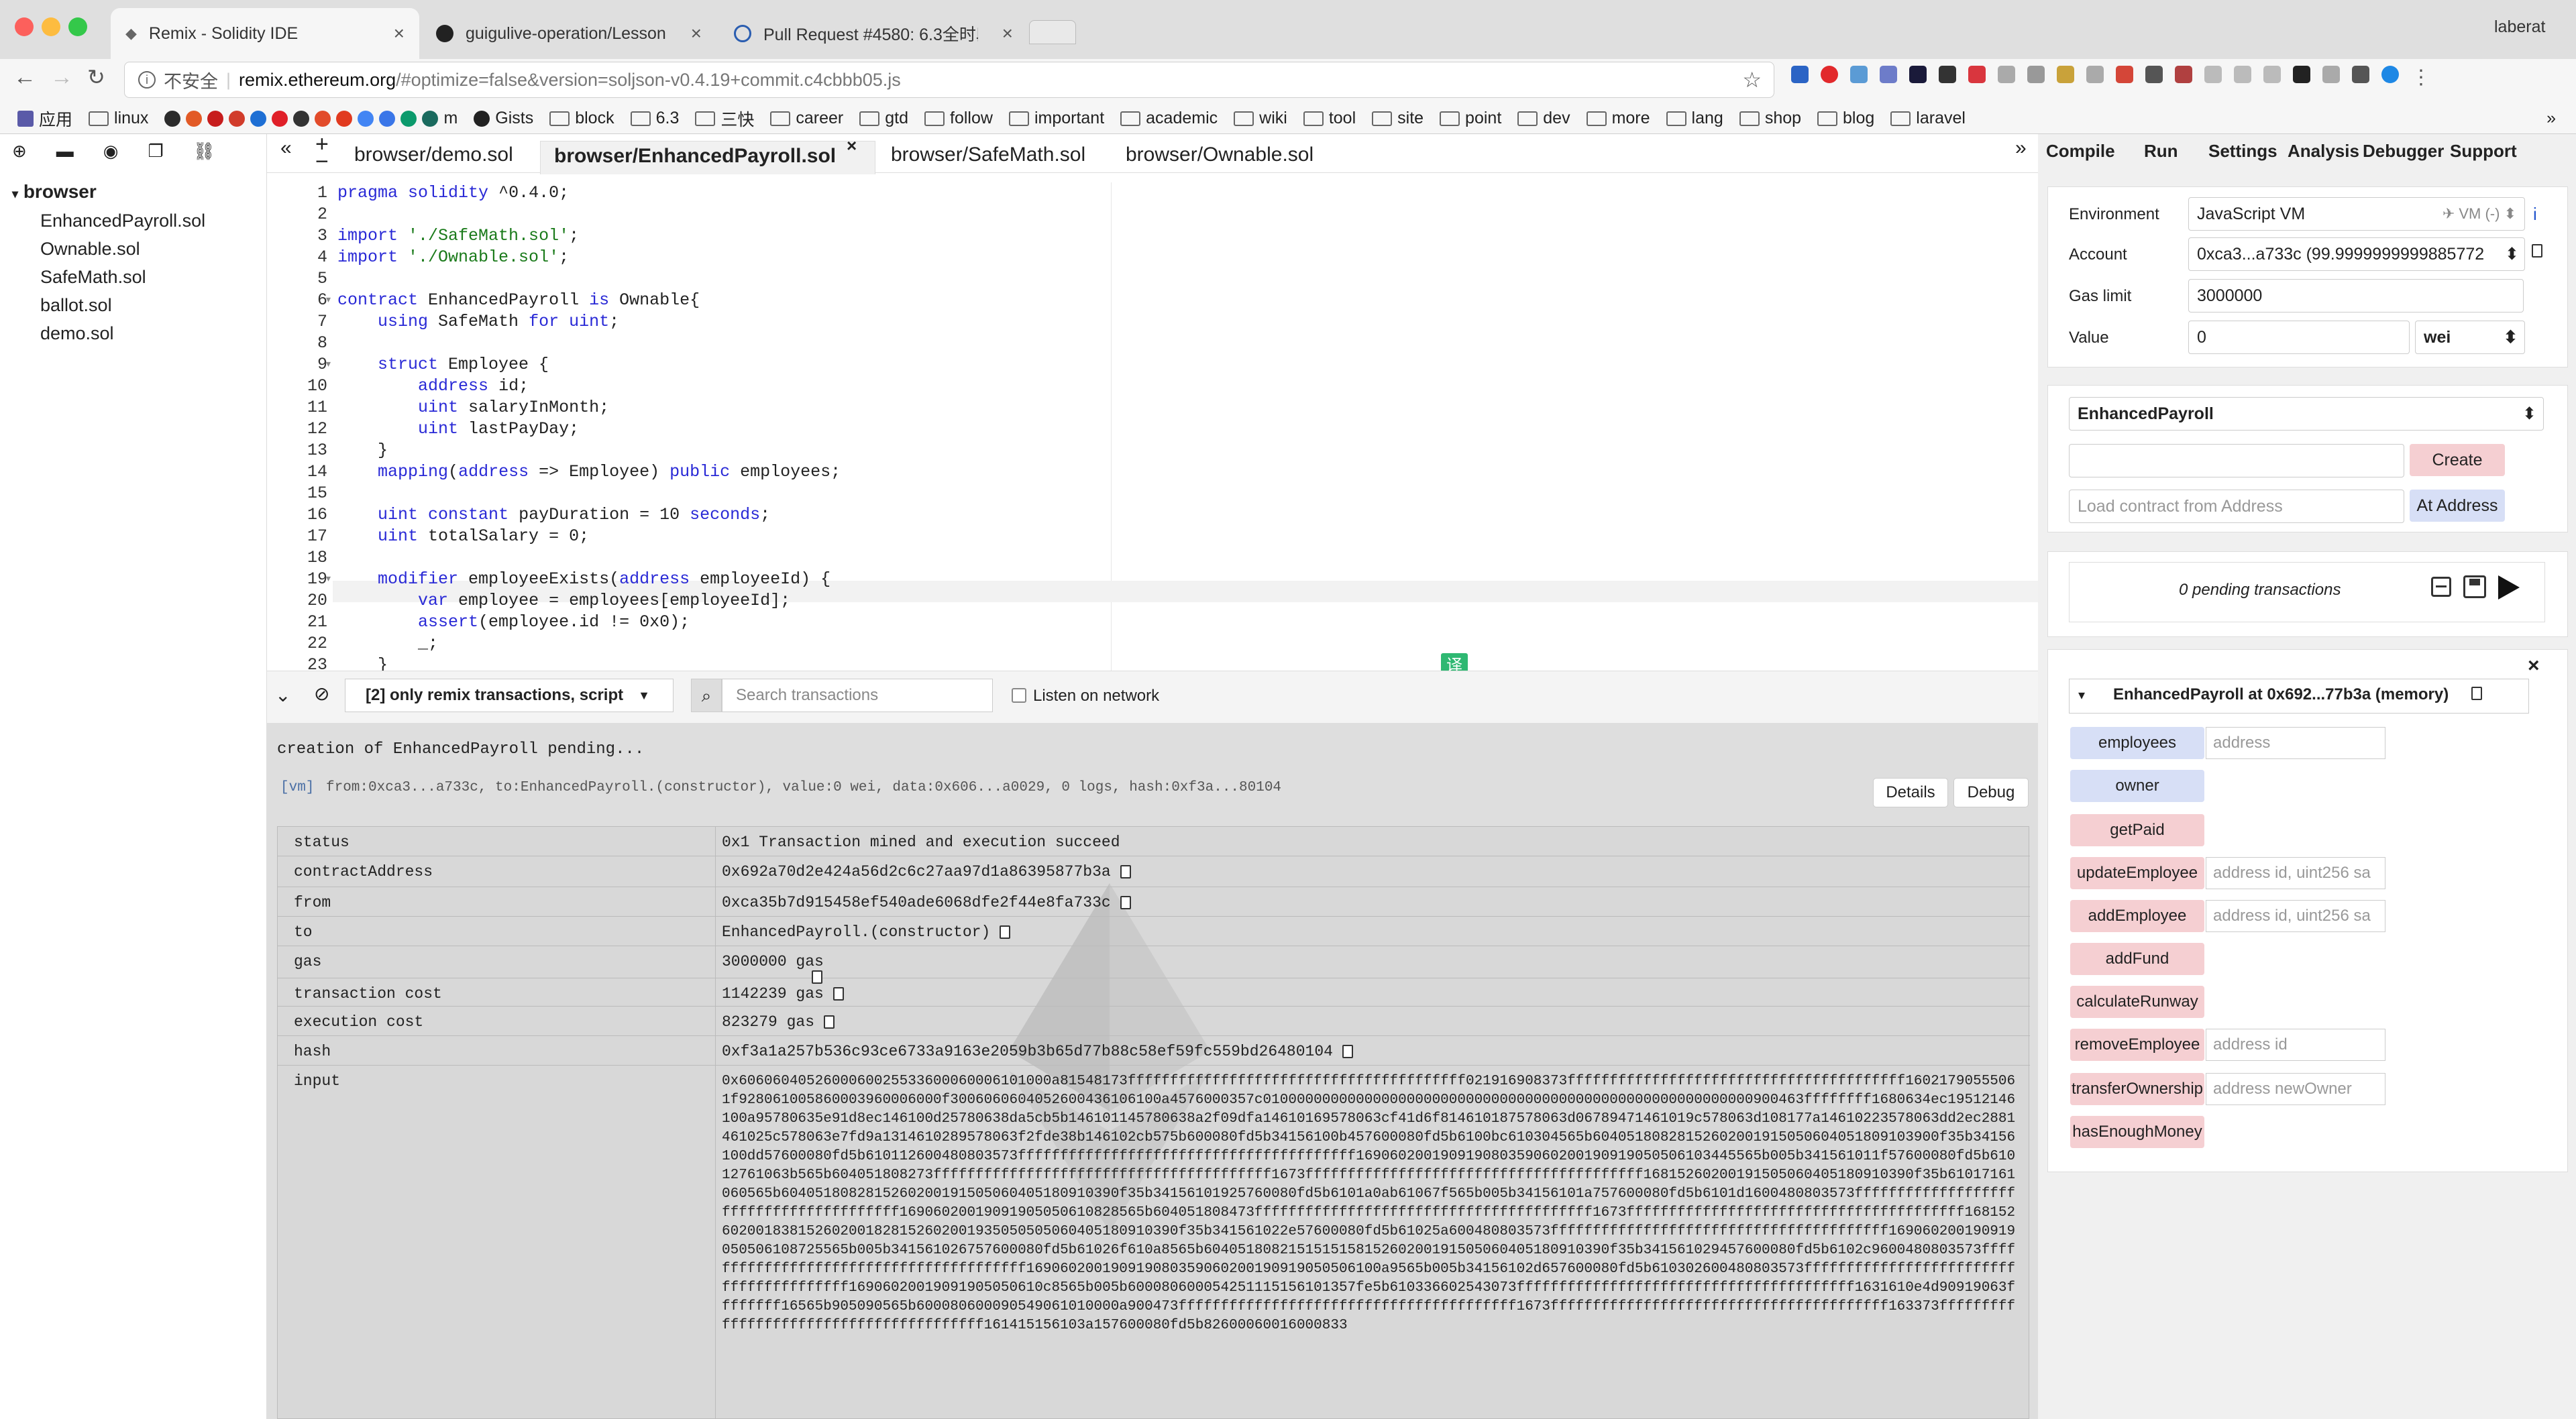 The image size is (2576, 1419). What do you see at coordinates (2483, 151) in the screenshot?
I see `tab-support: Support` at bounding box center [2483, 151].